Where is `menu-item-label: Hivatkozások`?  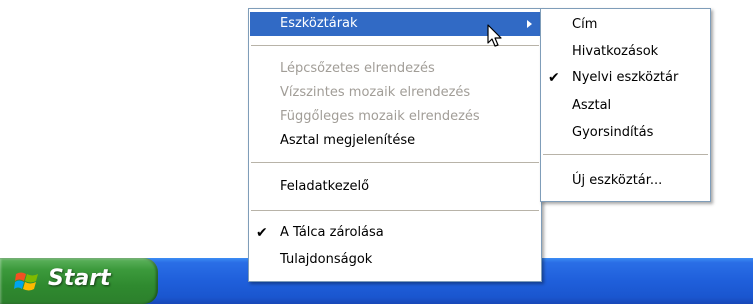 menu-item-label: Hivatkozások is located at coordinates (615, 51).